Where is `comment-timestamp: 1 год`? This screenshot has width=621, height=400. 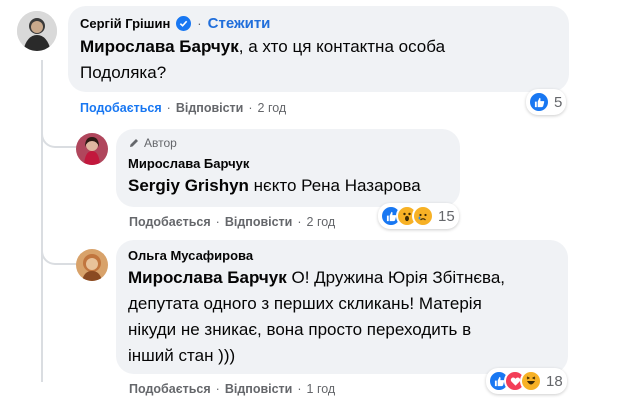 comment-timestamp: 1 год is located at coordinates (321, 389).